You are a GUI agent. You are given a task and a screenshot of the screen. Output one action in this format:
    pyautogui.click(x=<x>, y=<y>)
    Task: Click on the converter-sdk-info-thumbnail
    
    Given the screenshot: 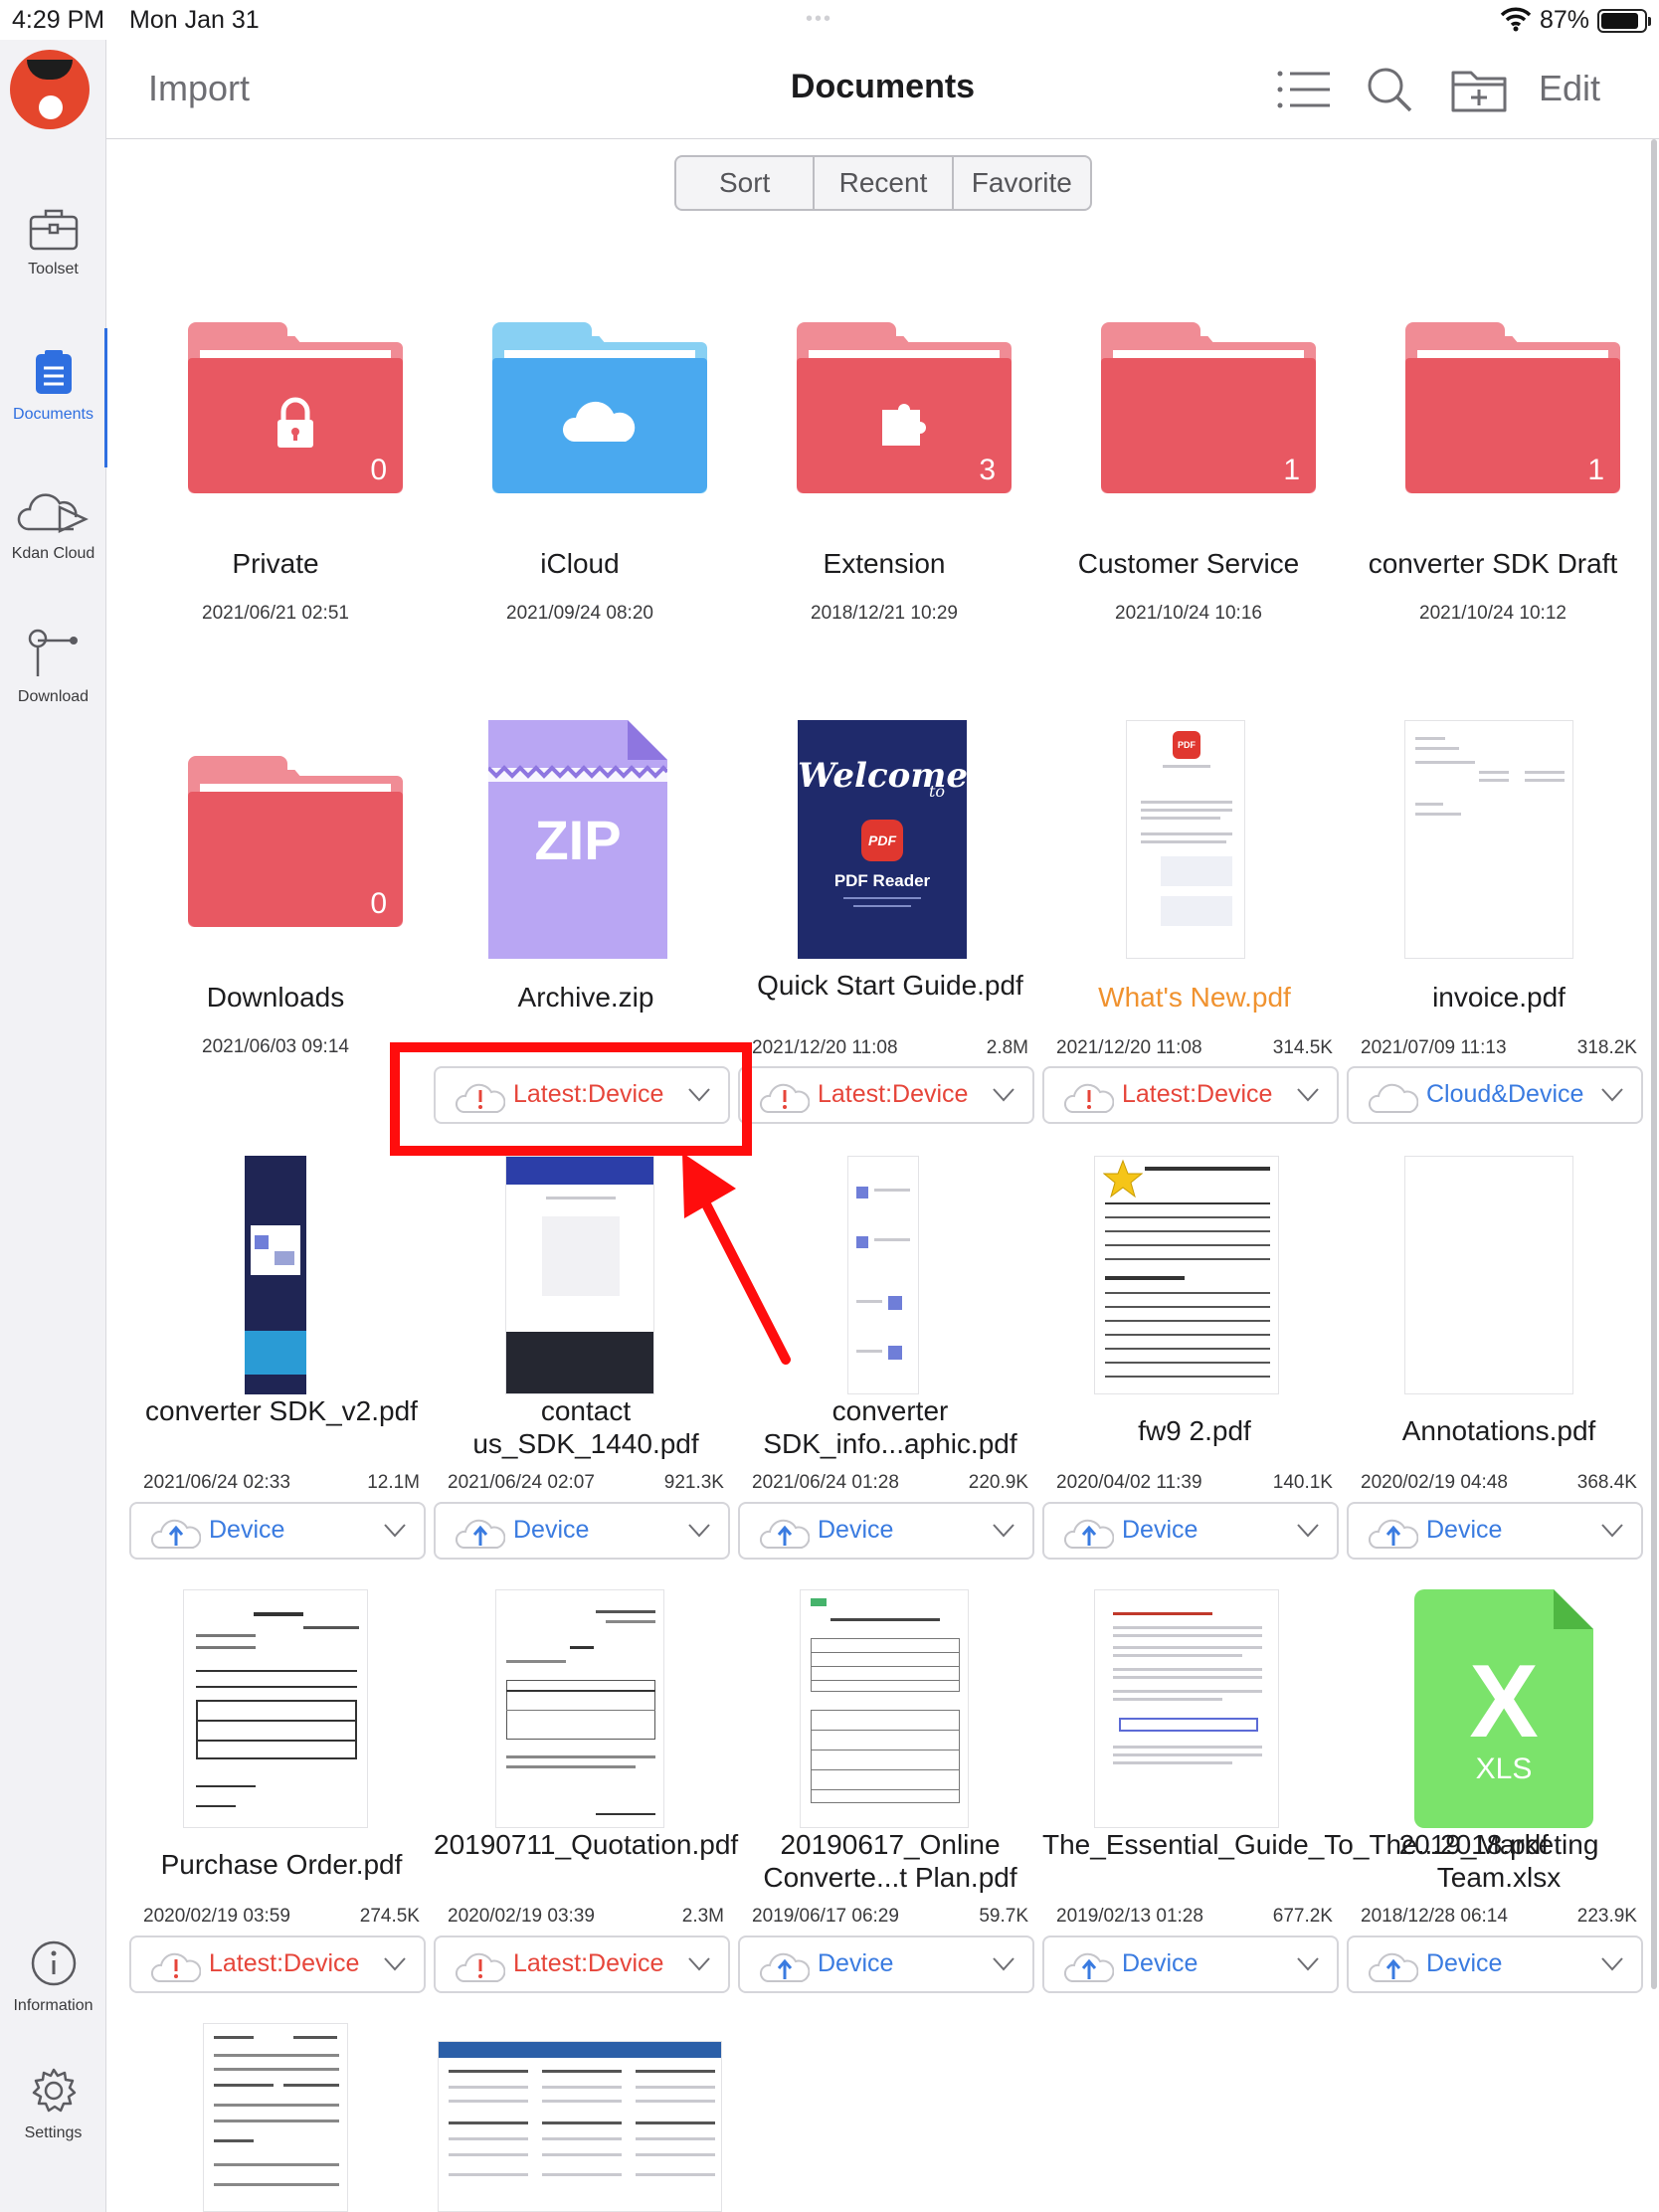 What is the action you would take?
    pyautogui.click(x=883, y=1275)
    